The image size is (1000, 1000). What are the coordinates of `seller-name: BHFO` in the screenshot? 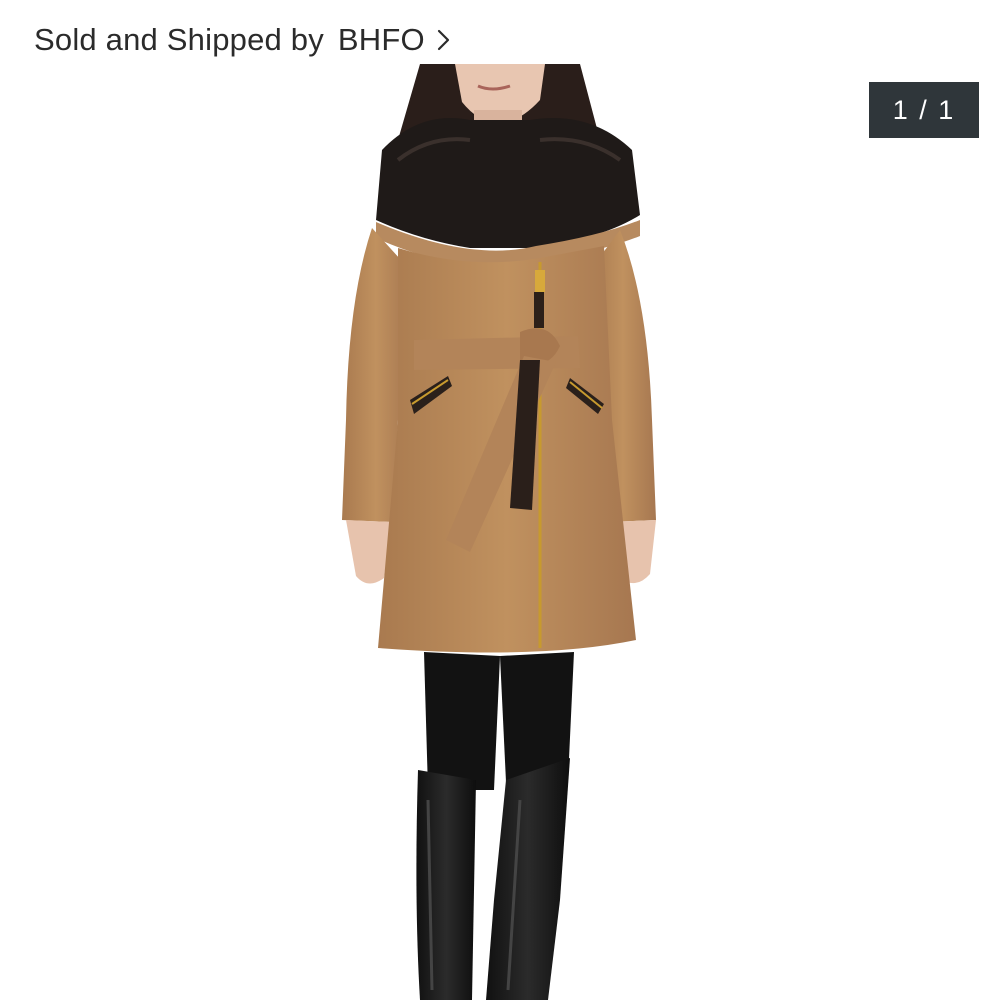 It's located at (381, 39).